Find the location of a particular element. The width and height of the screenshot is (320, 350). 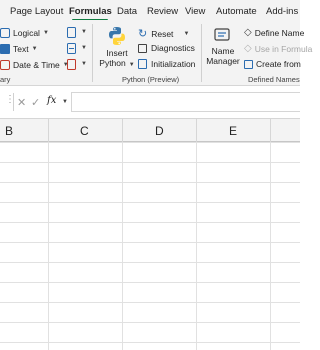

reset-label: Reset is located at coordinates (162, 33).